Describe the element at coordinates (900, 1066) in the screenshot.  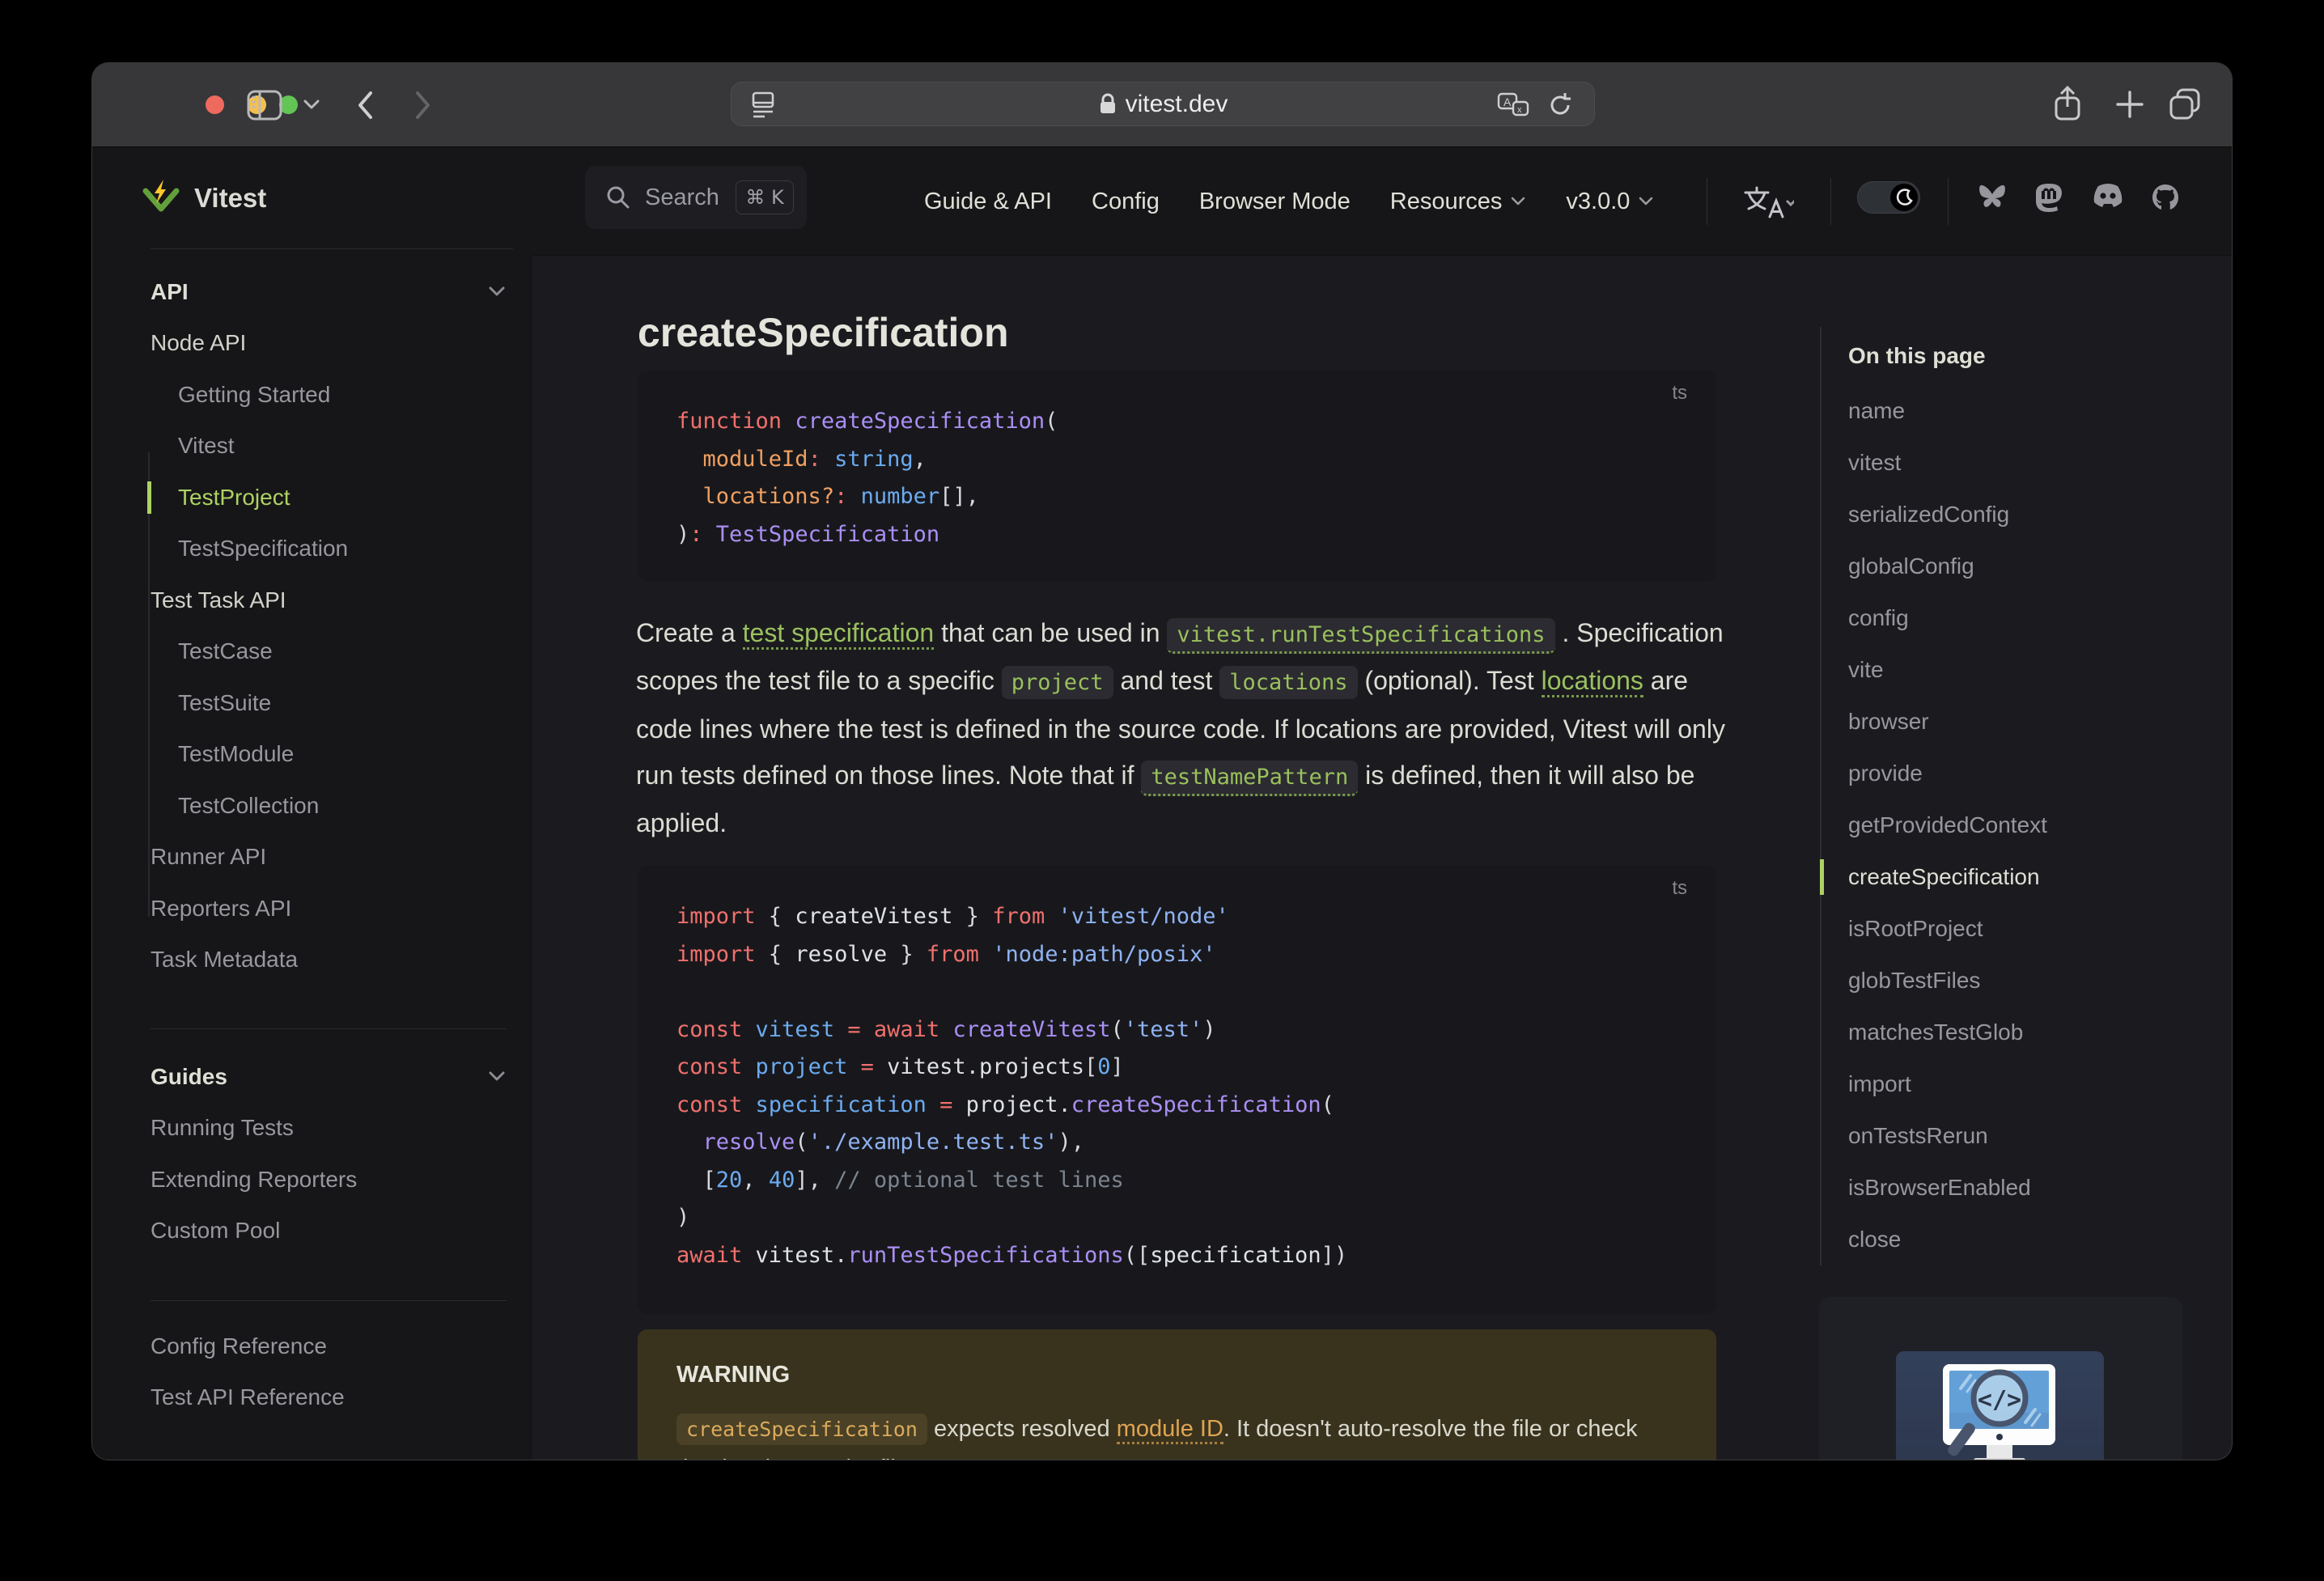
I see `code-line: const project = vitest.projects[0]` at that location.